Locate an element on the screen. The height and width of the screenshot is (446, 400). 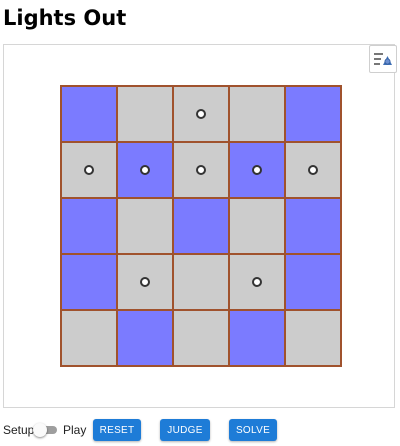
board-cell-r2-c5 is located at coordinates (313, 170).